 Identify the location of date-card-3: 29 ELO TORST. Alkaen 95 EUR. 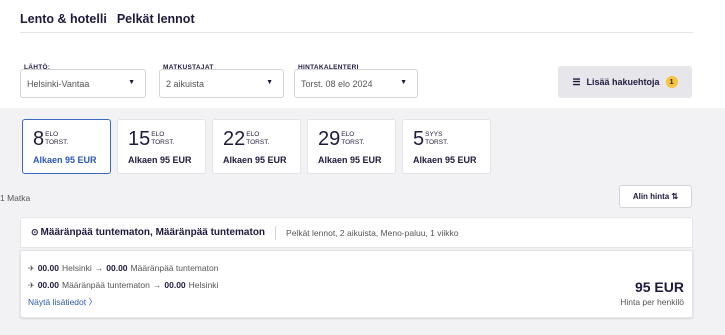
(351, 146).